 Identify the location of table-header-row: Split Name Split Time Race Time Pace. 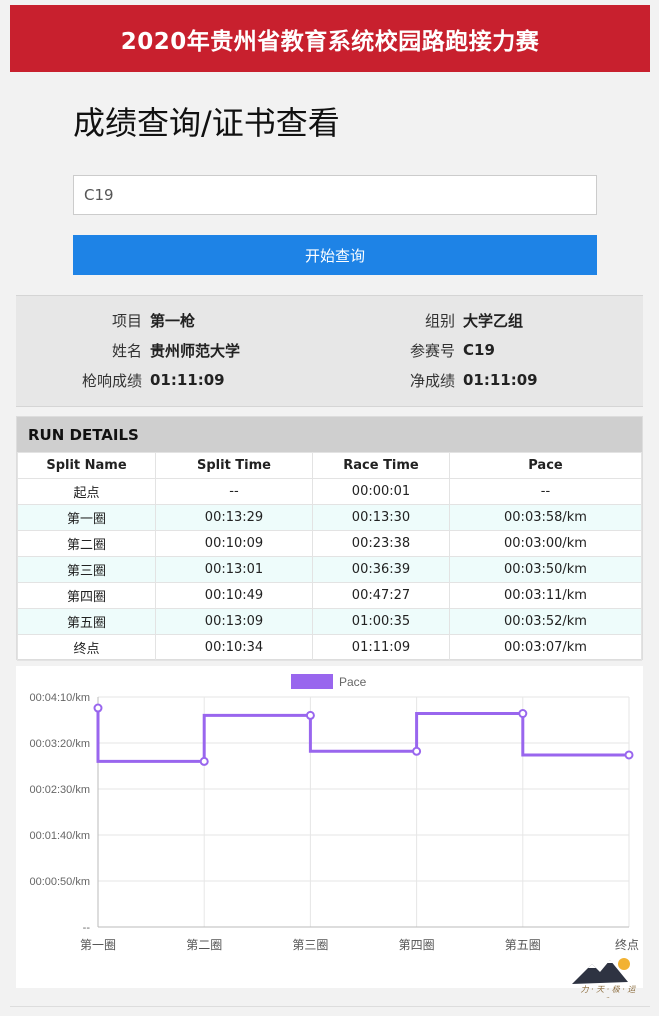
(329, 465).